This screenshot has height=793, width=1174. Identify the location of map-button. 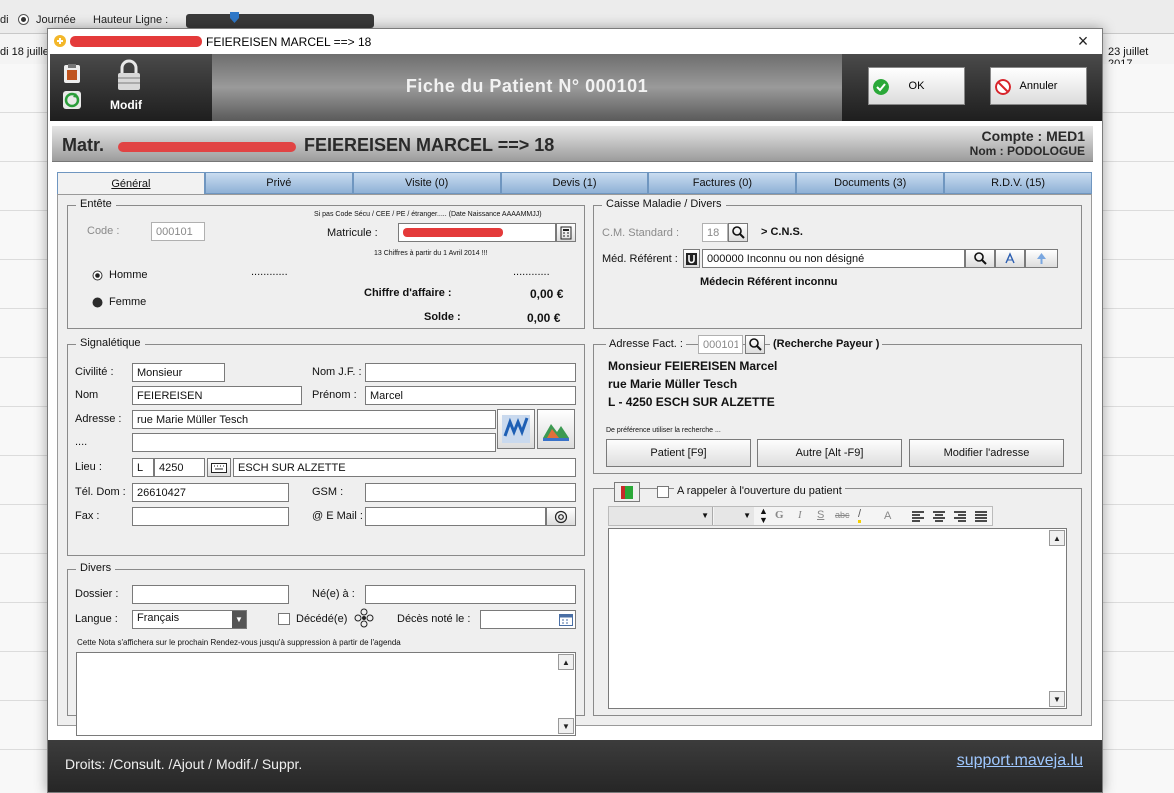
(556, 429).